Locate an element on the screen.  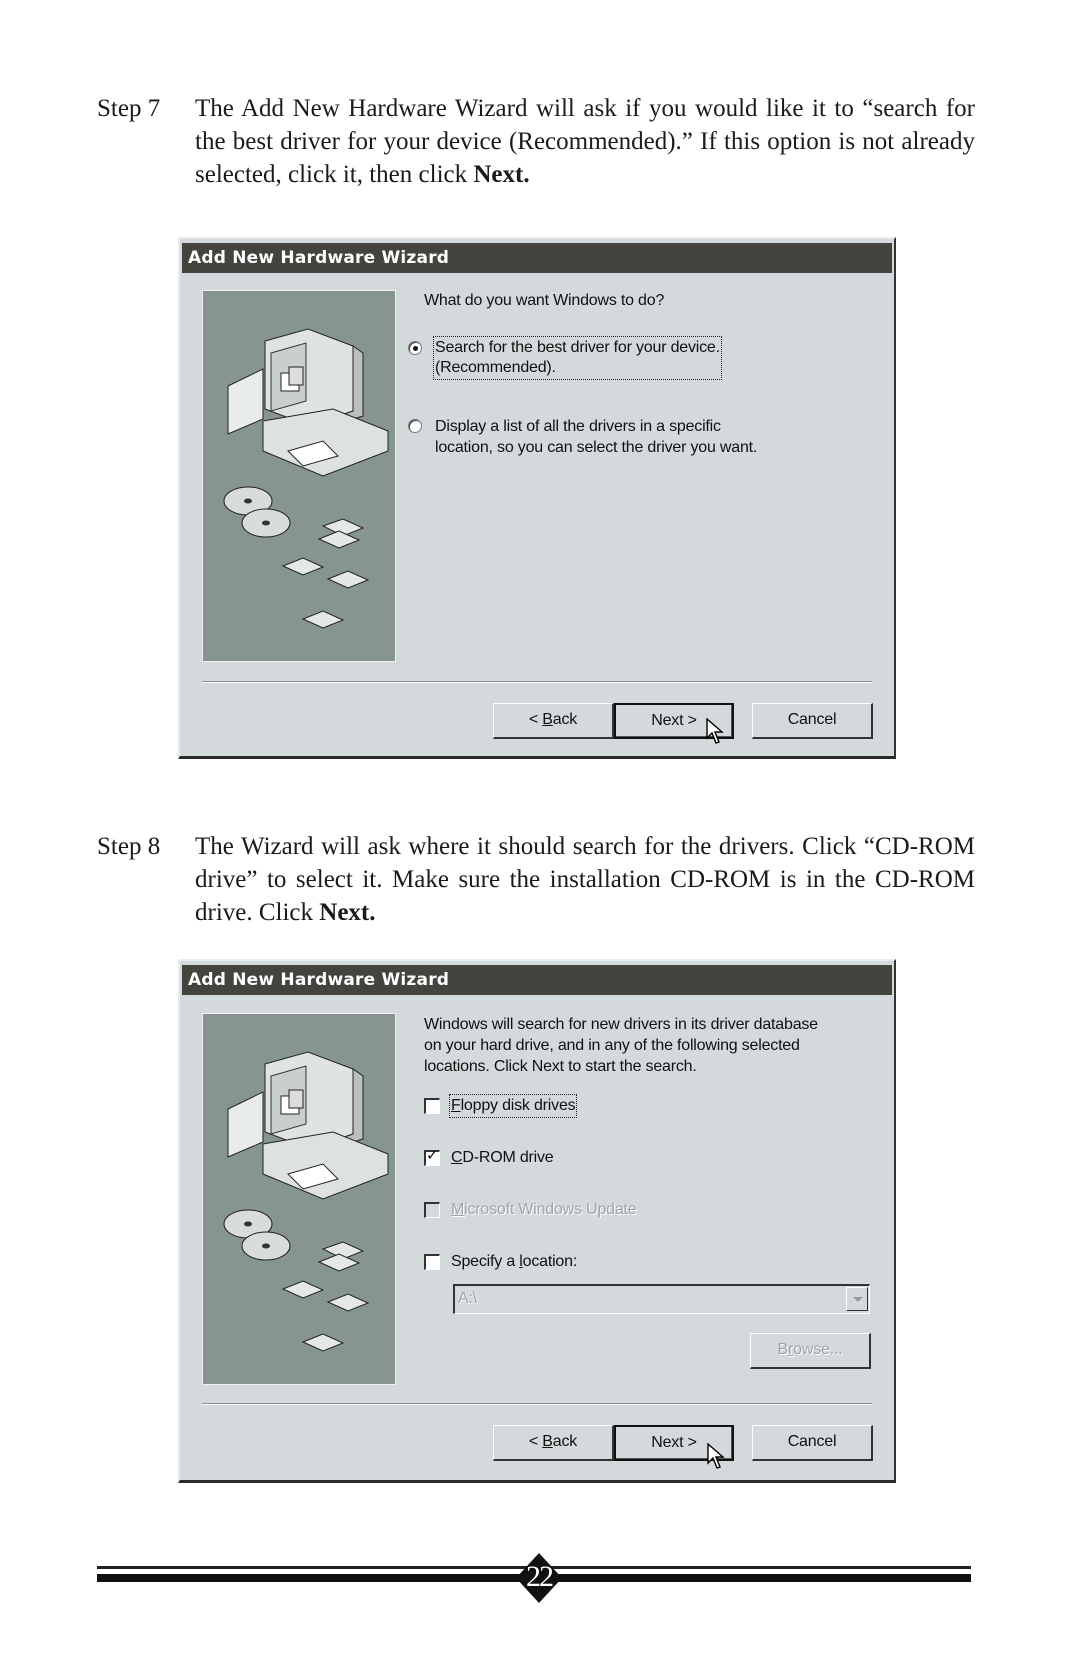
mnemonic: M is located at coordinates (458, 1209).